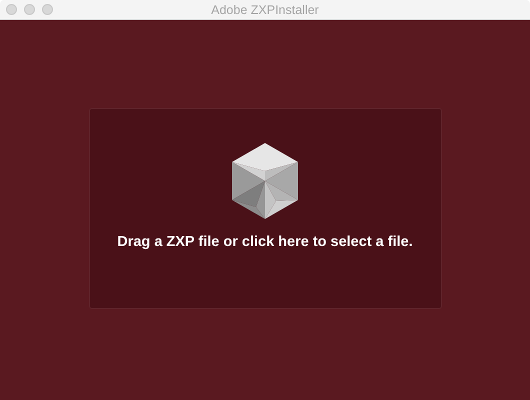 This screenshot has width=530, height=400. I want to click on close-button, so click(11, 9).